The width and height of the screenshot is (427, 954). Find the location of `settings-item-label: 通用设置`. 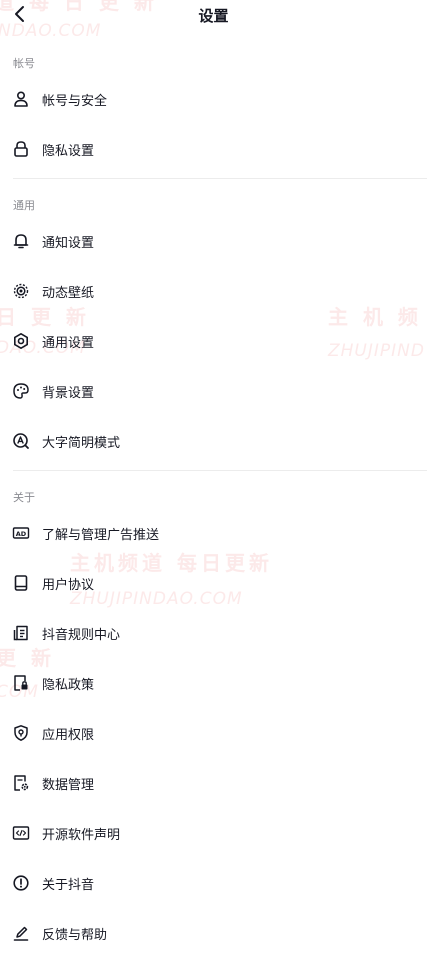

settings-item-label: 通用设置 is located at coordinates (68, 343).